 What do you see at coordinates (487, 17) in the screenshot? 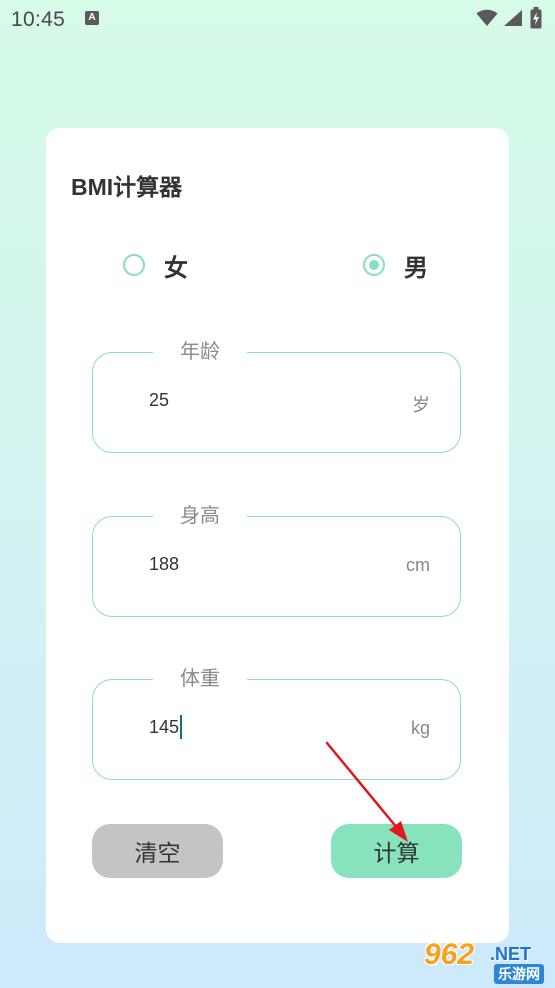
I see `wifi-icon` at bounding box center [487, 17].